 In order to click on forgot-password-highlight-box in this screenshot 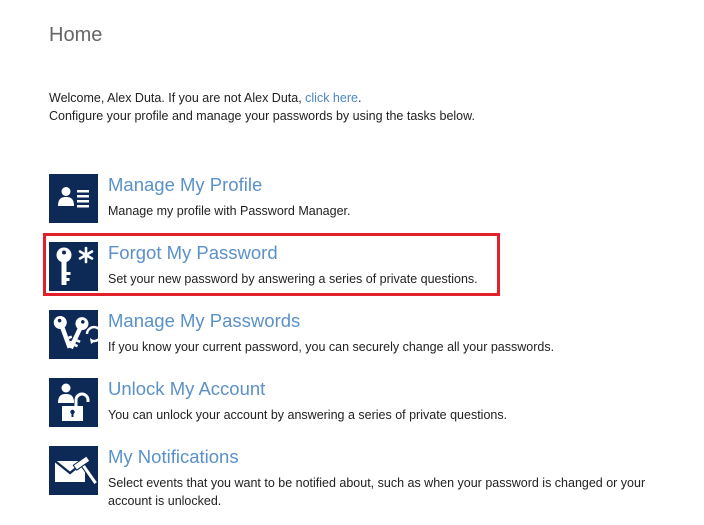, I will do `click(271, 264)`.